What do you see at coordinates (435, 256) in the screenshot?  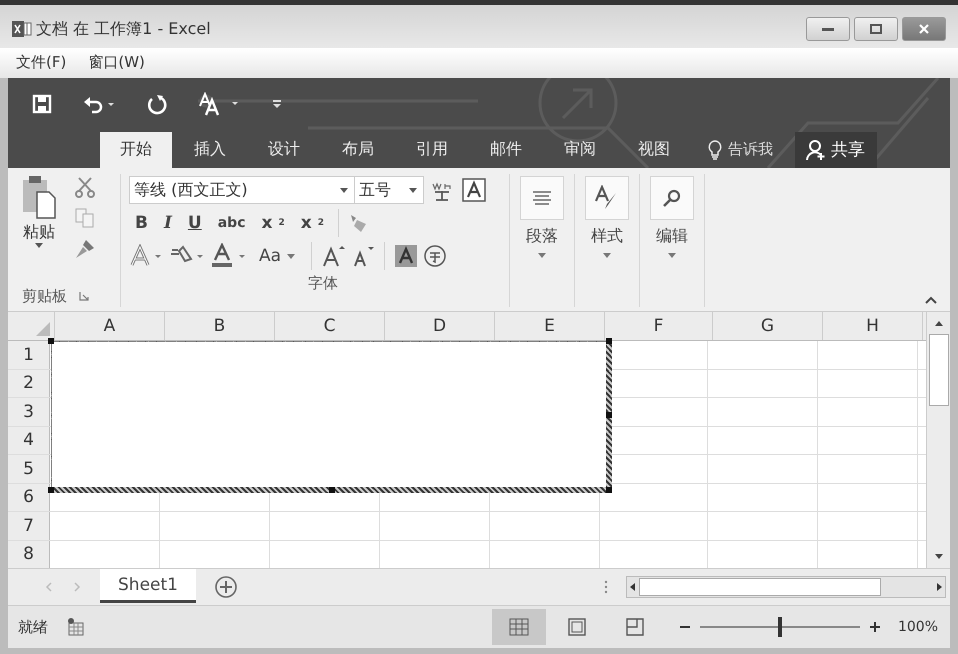 I see `enclose-character-icon` at bounding box center [435, 256].